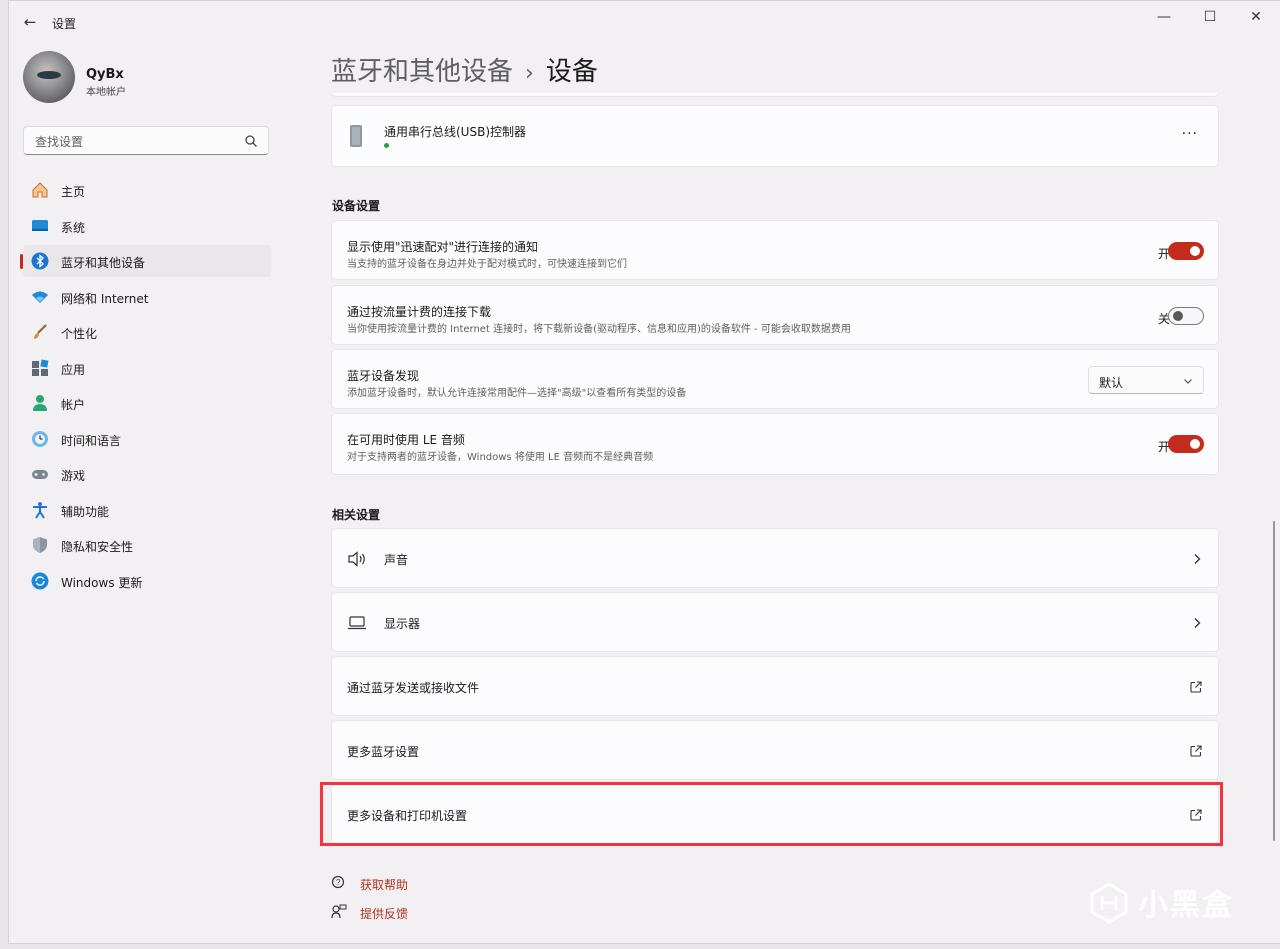 The height and width of the screenshot is (949, 1280). I want to click on related-item-label: 声音, so click(396, 560).